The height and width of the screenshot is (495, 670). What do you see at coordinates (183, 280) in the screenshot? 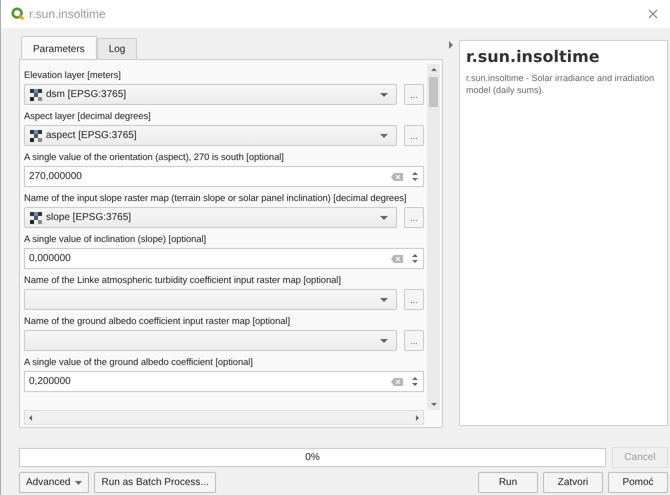
I see `field-label: Name of the Linke atmospheric turbidity coefficient input raster map [optional]` at bounding box center [183, 280].